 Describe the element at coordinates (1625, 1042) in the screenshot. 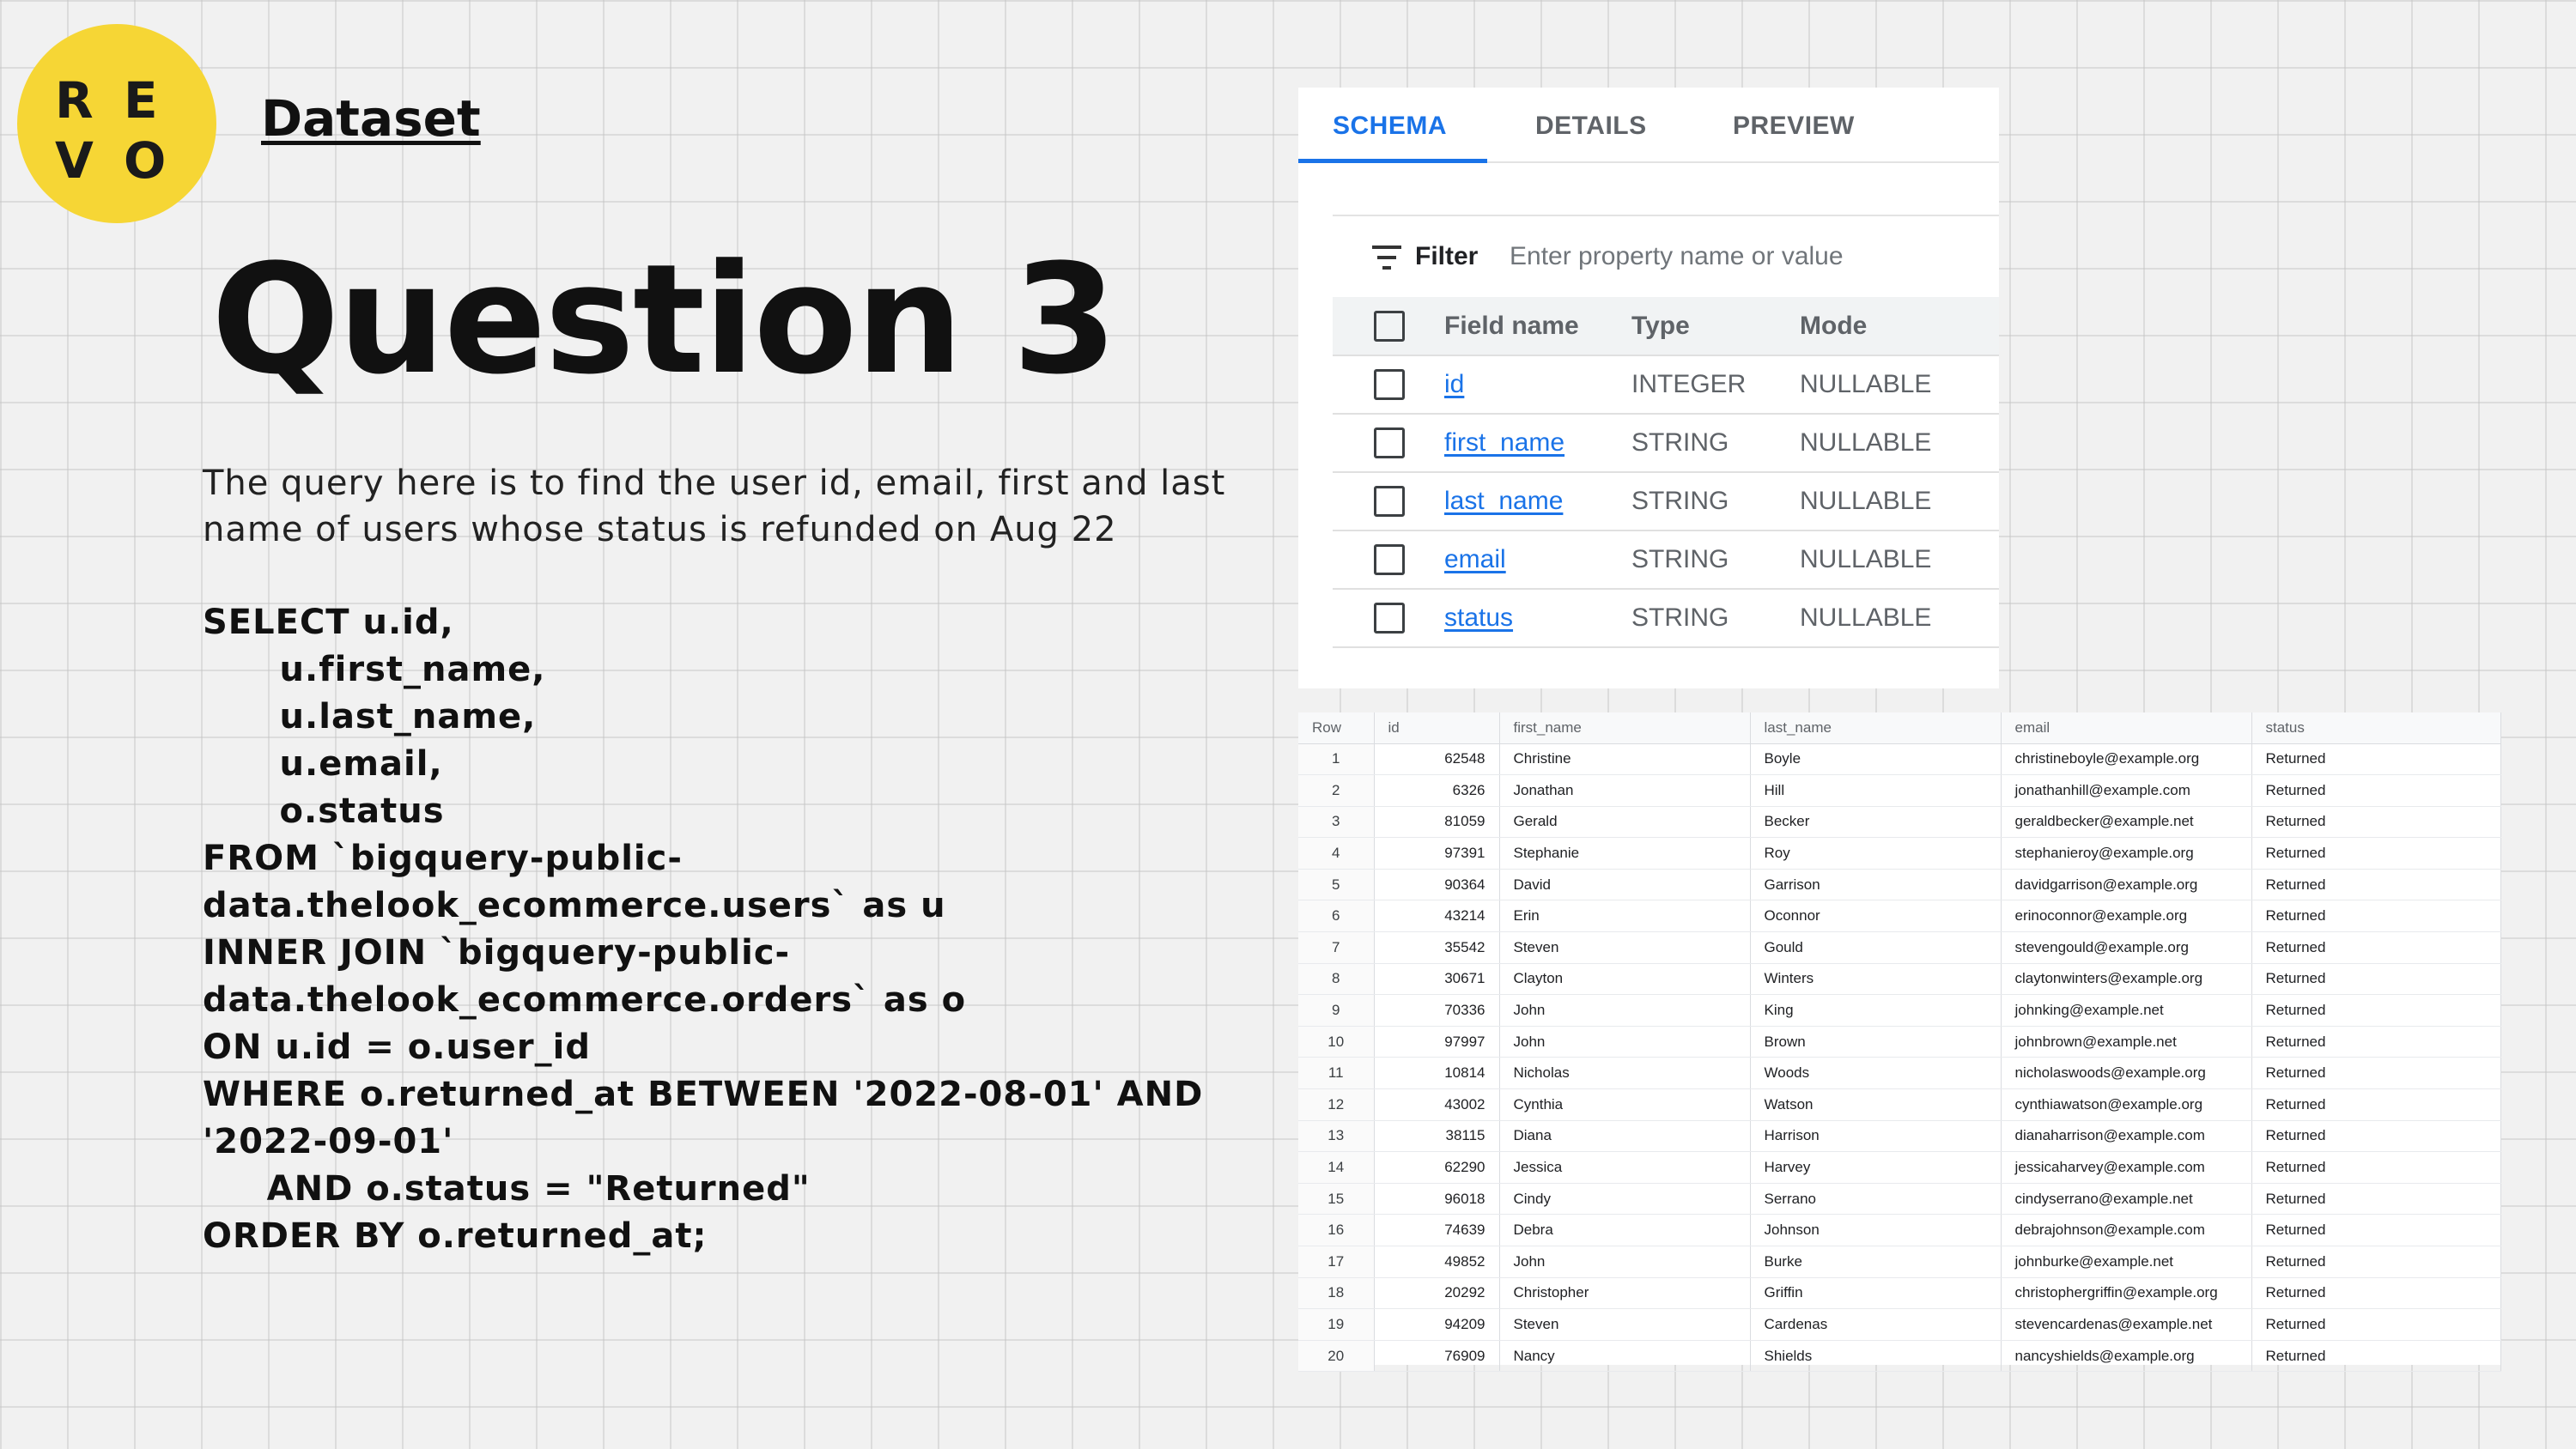

I see `cell-first-name: John` at that location.